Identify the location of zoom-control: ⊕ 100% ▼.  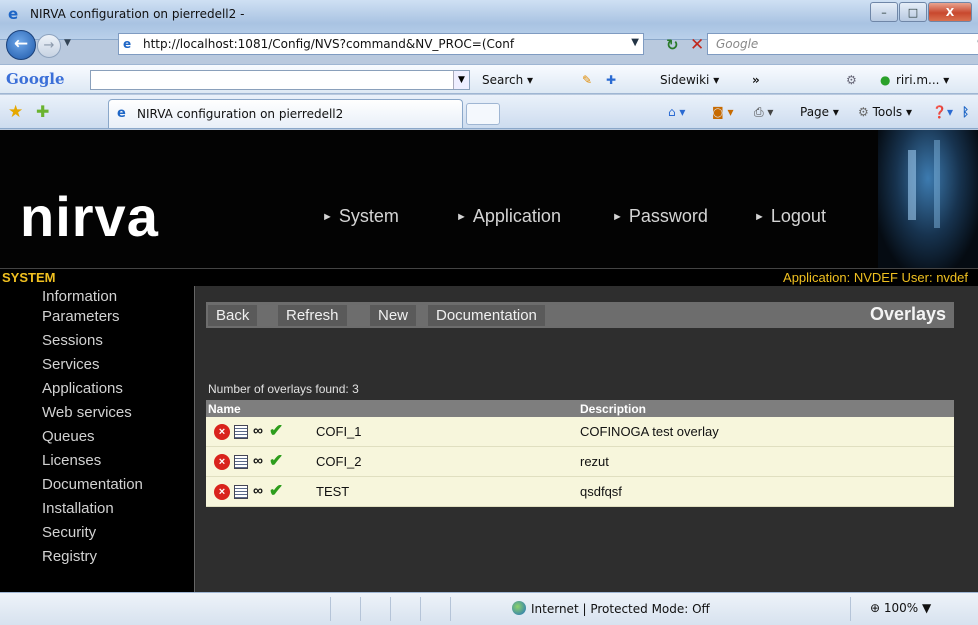
(900, 608).